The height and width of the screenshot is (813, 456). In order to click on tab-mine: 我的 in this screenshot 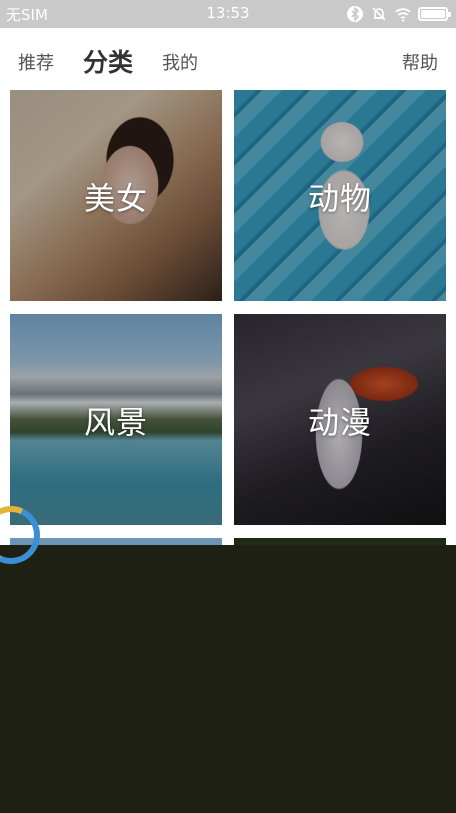, I will do `click(180, 62)`.